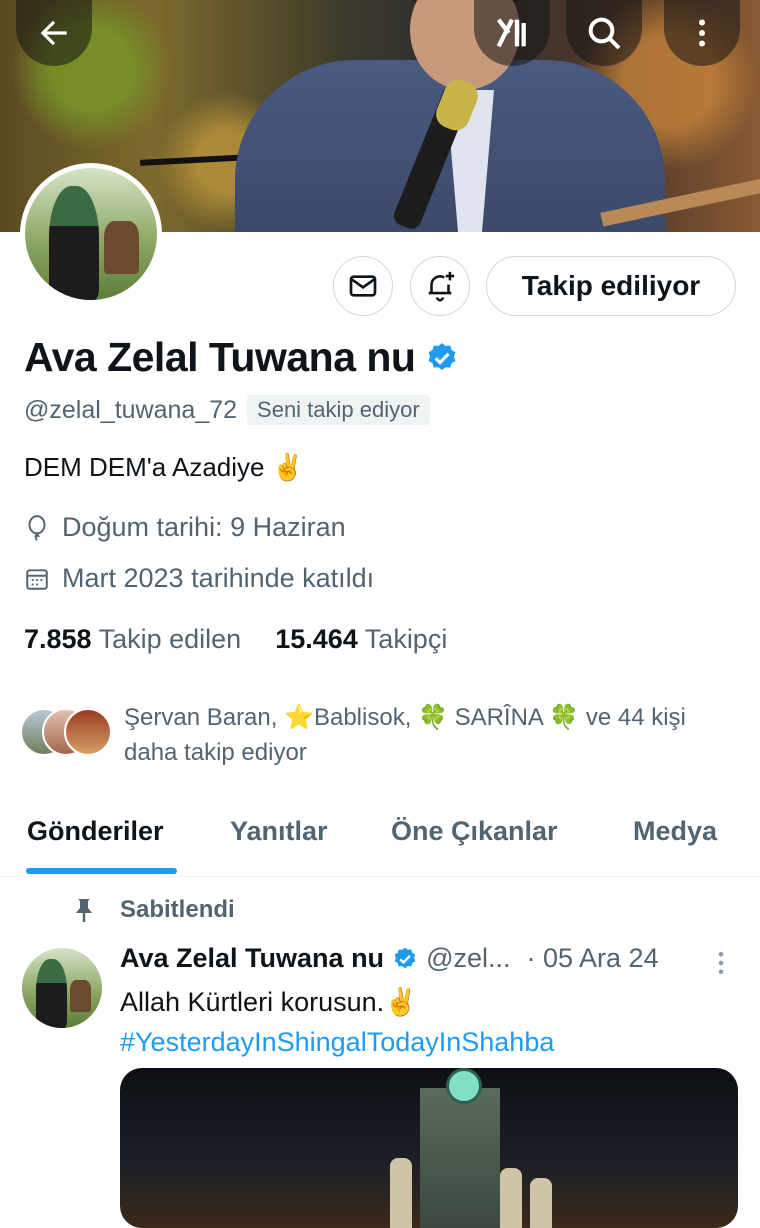  I want to click on avatar-image, so click(91, 234).